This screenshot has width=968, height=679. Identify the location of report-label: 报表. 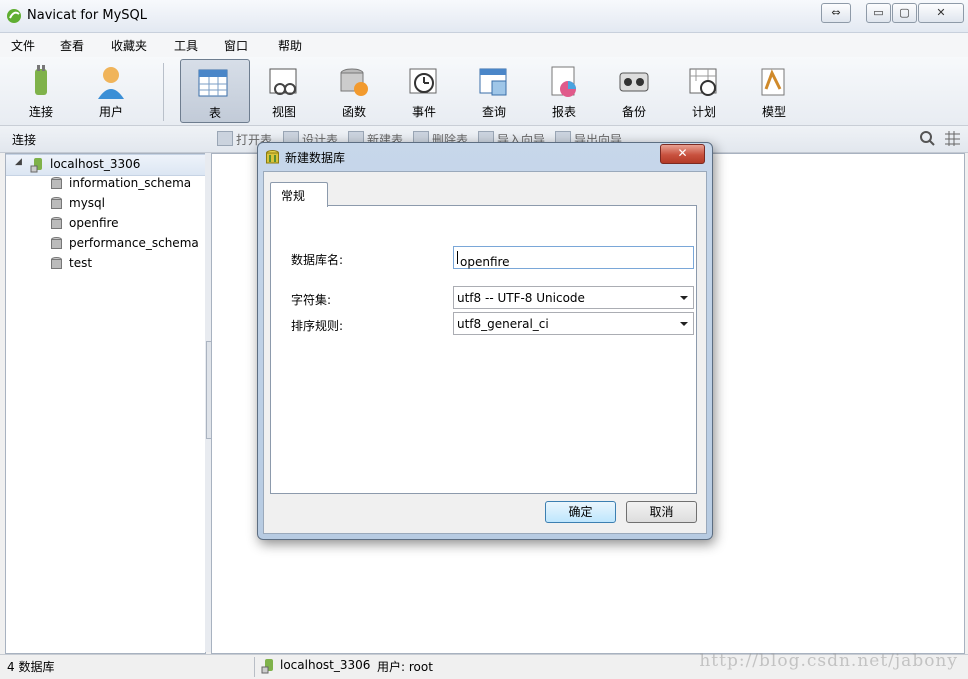
(563, 112).